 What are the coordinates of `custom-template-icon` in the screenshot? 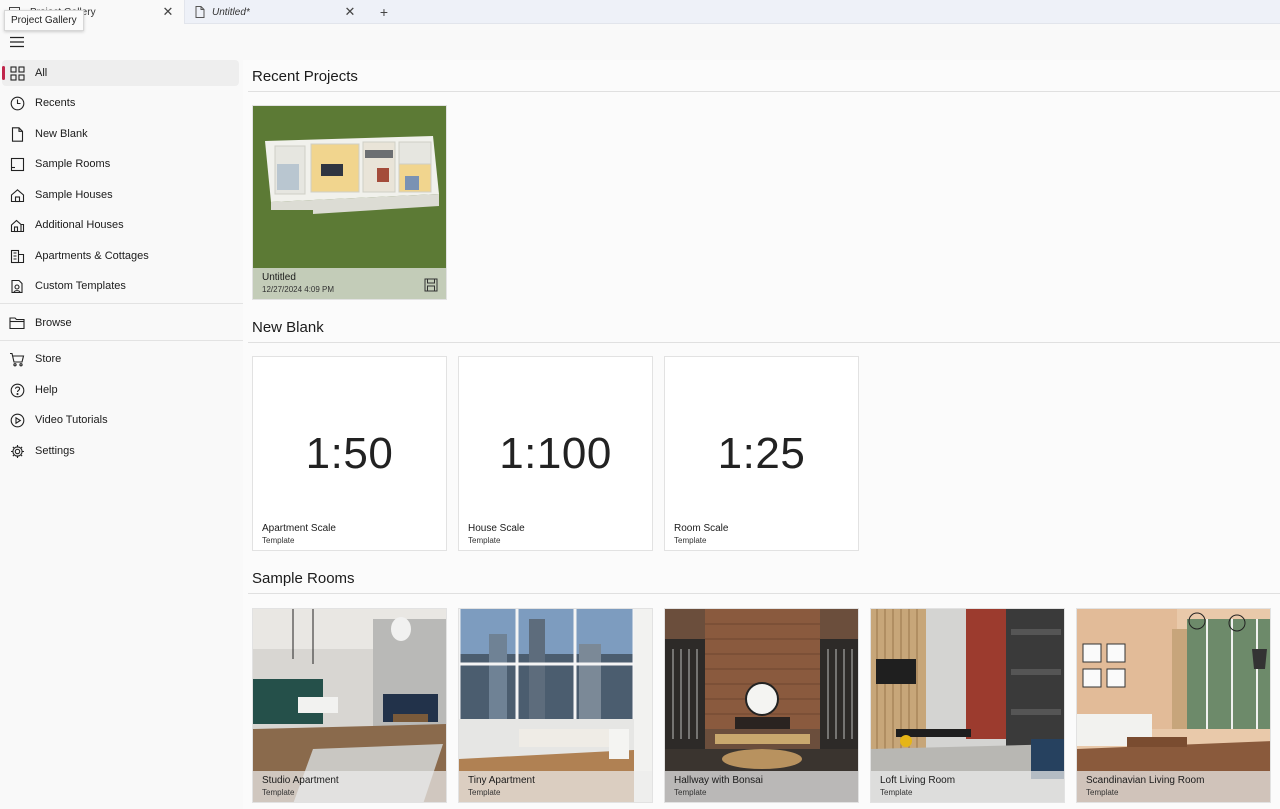 It's located at (17, 286).